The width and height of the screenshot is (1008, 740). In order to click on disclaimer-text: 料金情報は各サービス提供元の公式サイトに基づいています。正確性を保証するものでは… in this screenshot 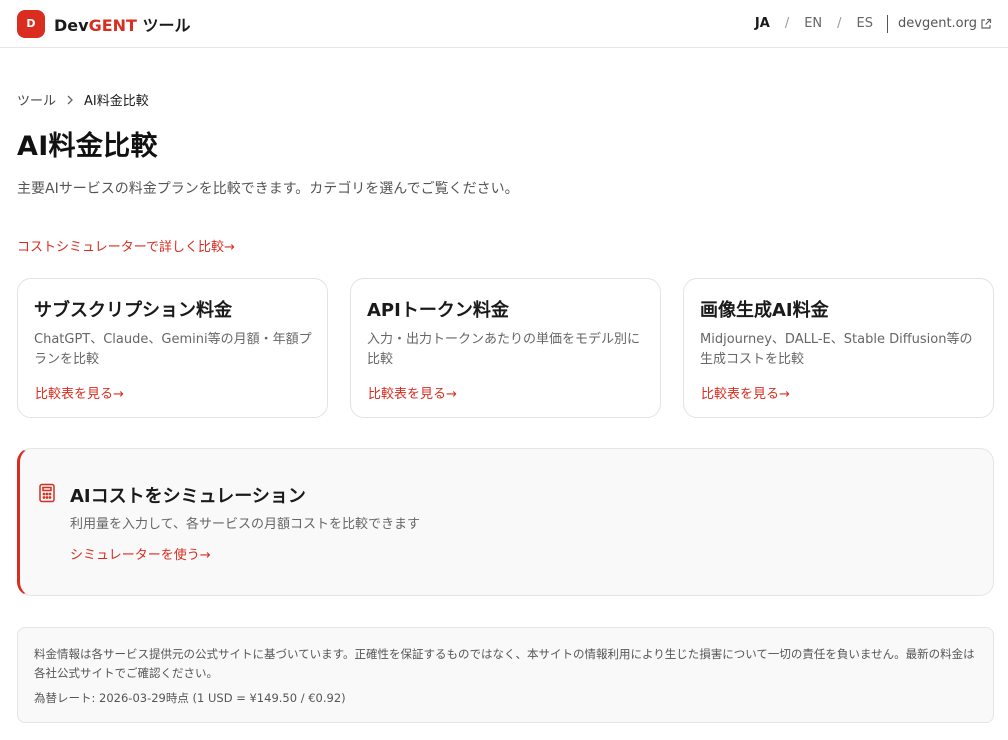, I will do `click(504, 663)`.